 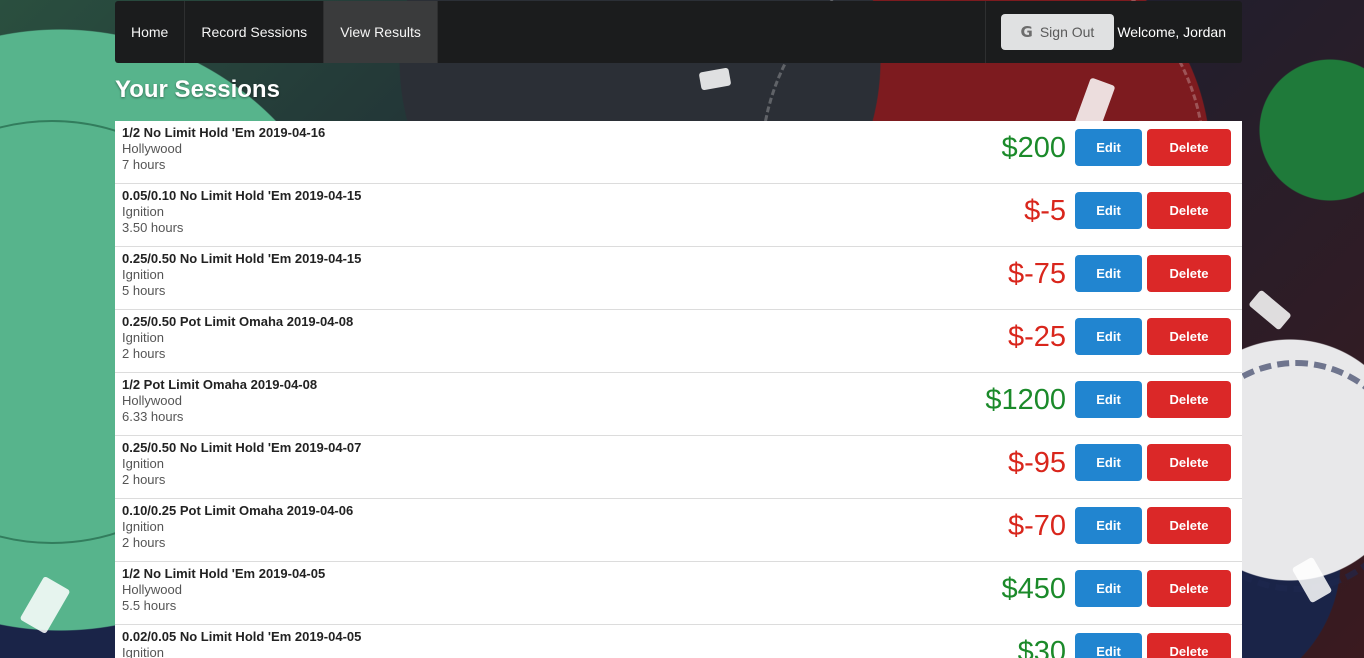 What do you see at coordinates (1045, 211) in the screenshot?
I see `session-result-amount: $-5` at bounding box center [1045, 211].